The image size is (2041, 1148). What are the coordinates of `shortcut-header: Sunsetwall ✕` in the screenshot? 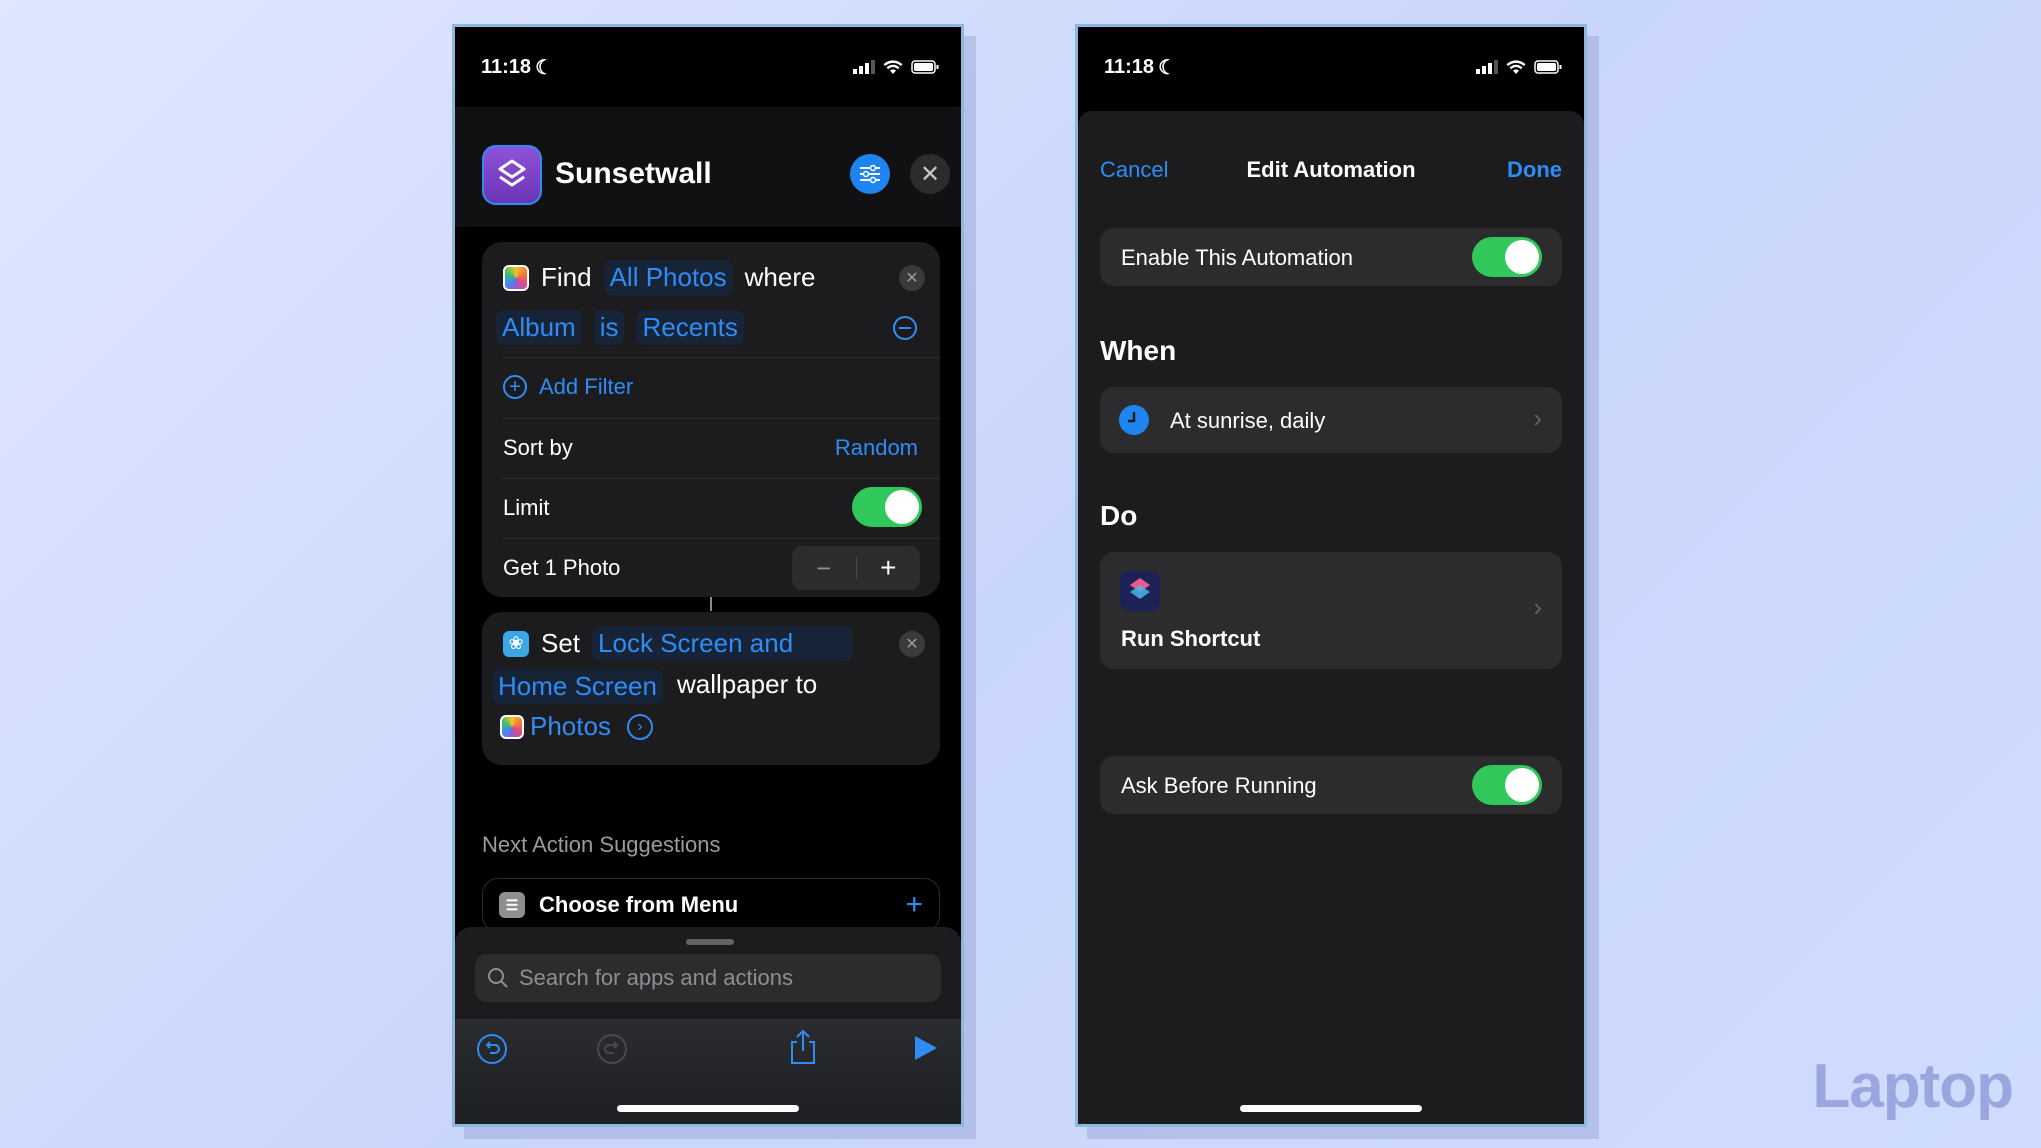 It's located at (708, 167).